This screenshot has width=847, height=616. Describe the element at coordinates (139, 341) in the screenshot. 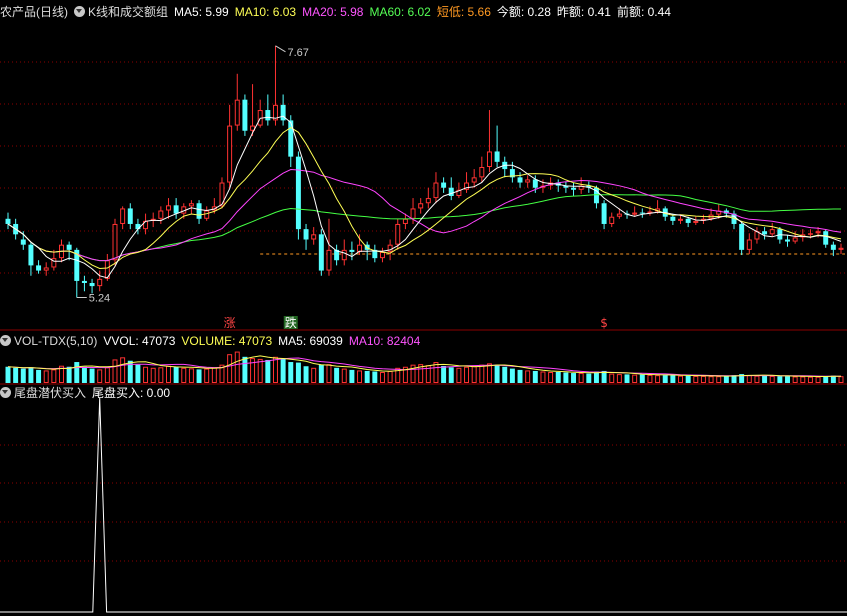

I see `vol-value-0: VVOL: 47073` at that location.